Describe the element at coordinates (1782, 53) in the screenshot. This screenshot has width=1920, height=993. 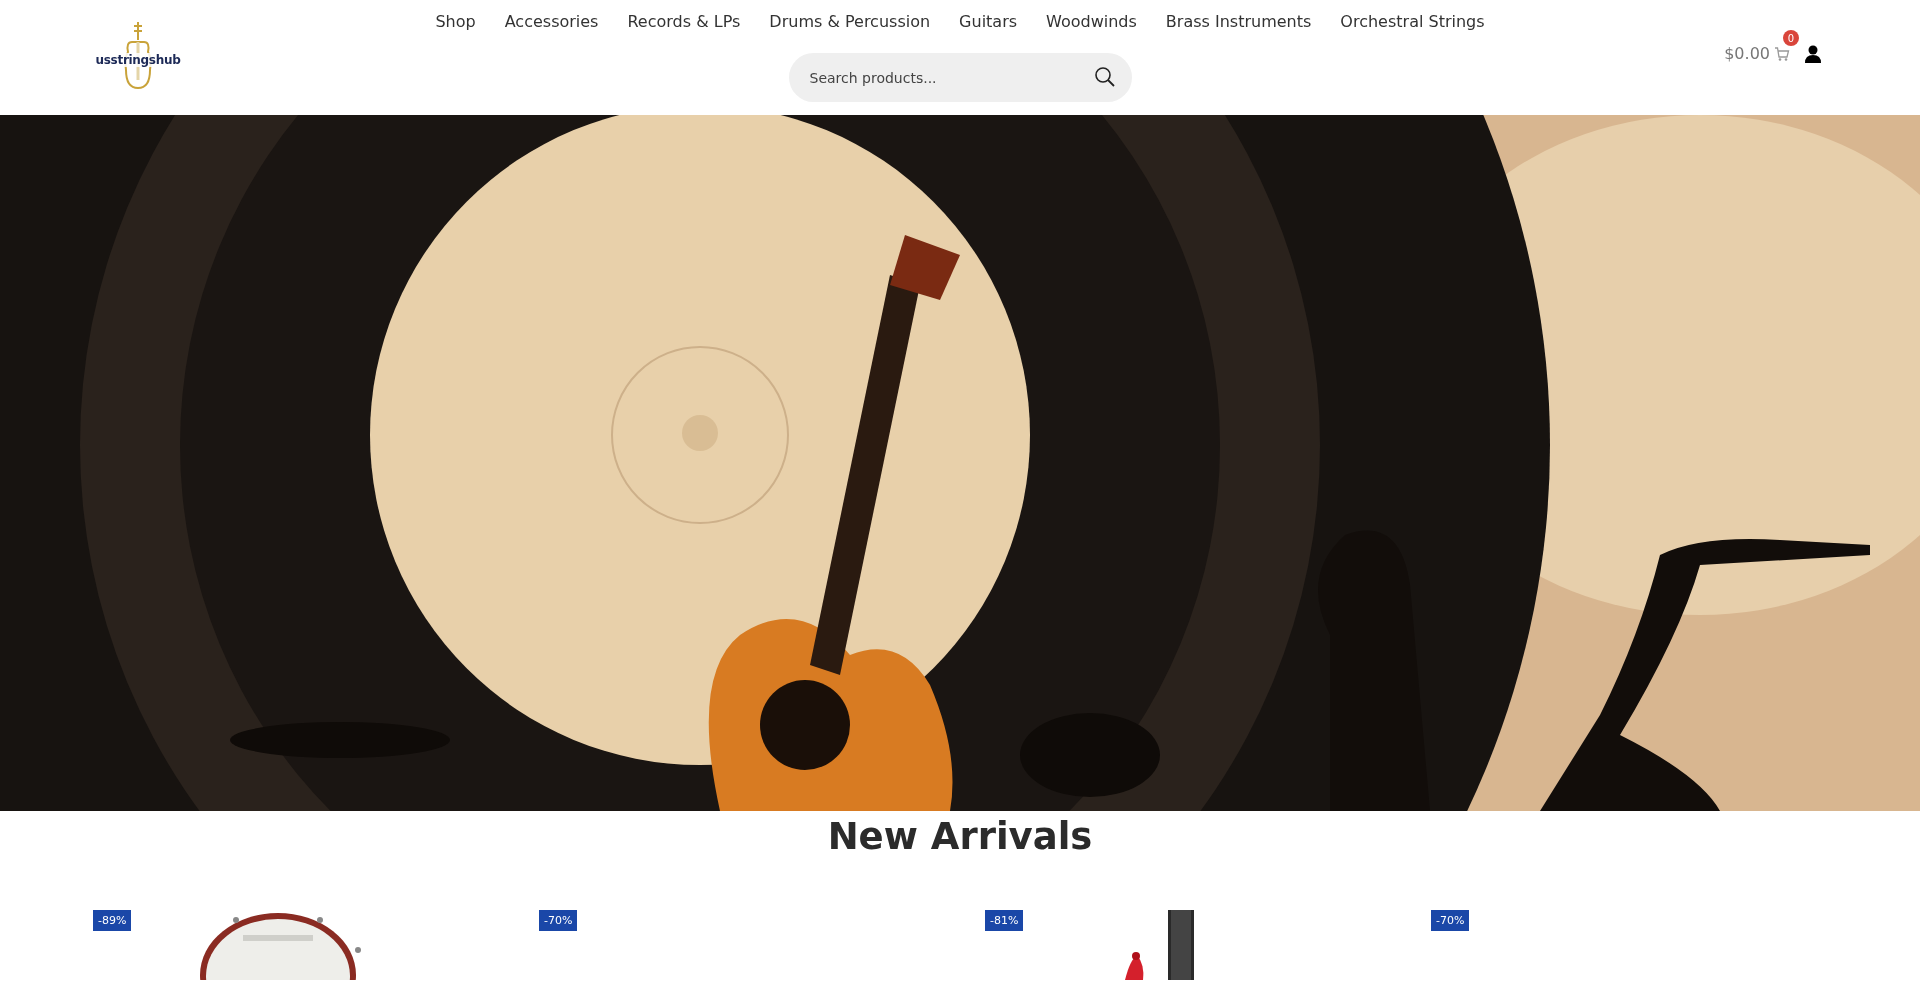
I see `cart-icon` at that location.